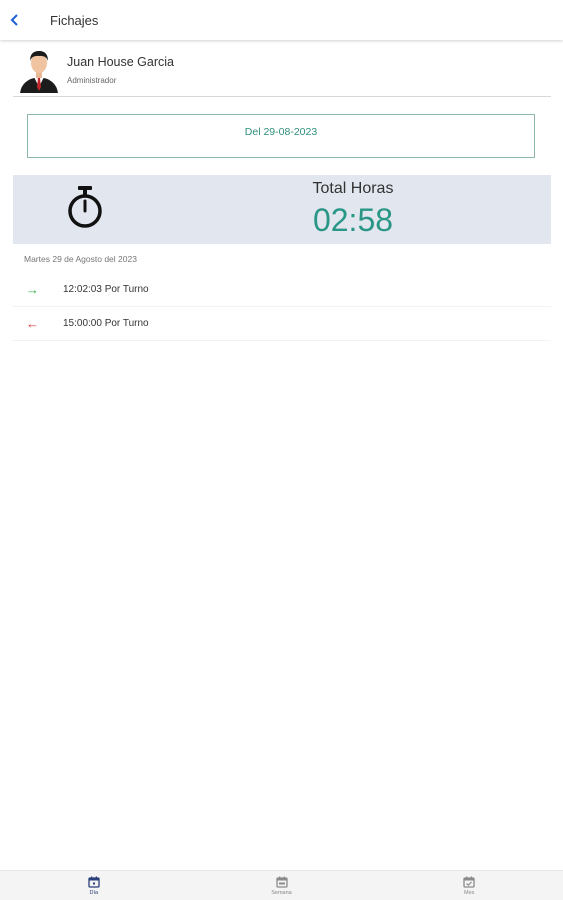 This screenshot has width=563, height=900. I want to click on arrow-left-icon: ←, so click(32, 323).